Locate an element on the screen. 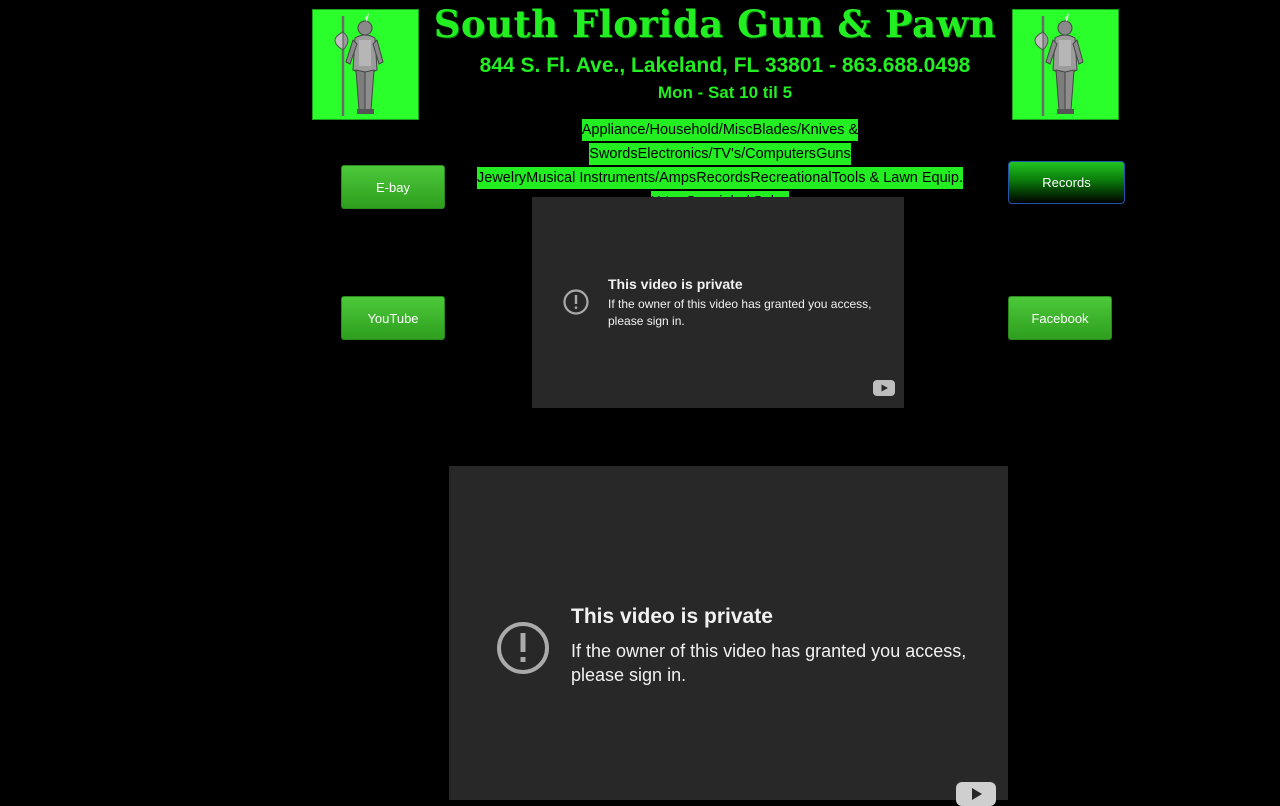 This screenshot has height=806, width=1280. nav-link-records: Records is located at coordinates (723, 178).